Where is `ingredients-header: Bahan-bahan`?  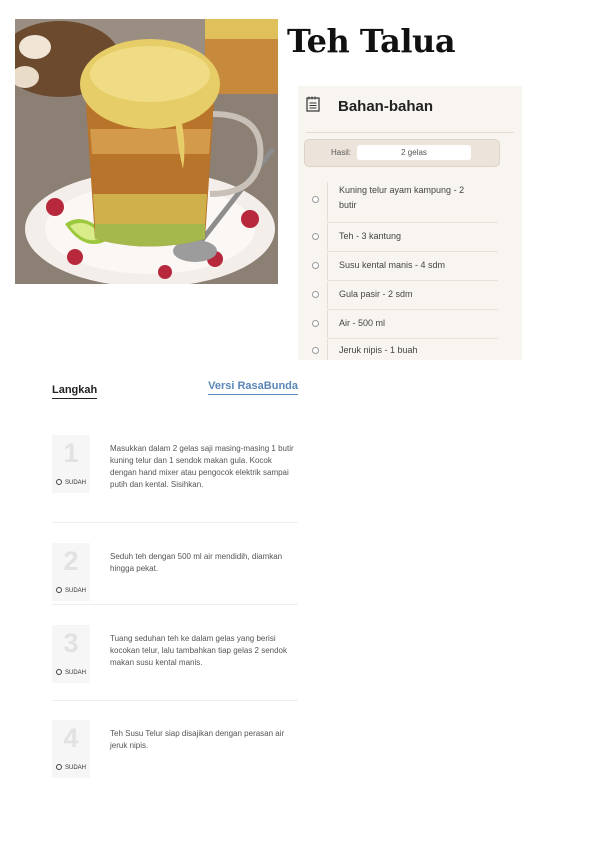
ingredients-header: Bahan-bahan is located at coordinates (410, 108).